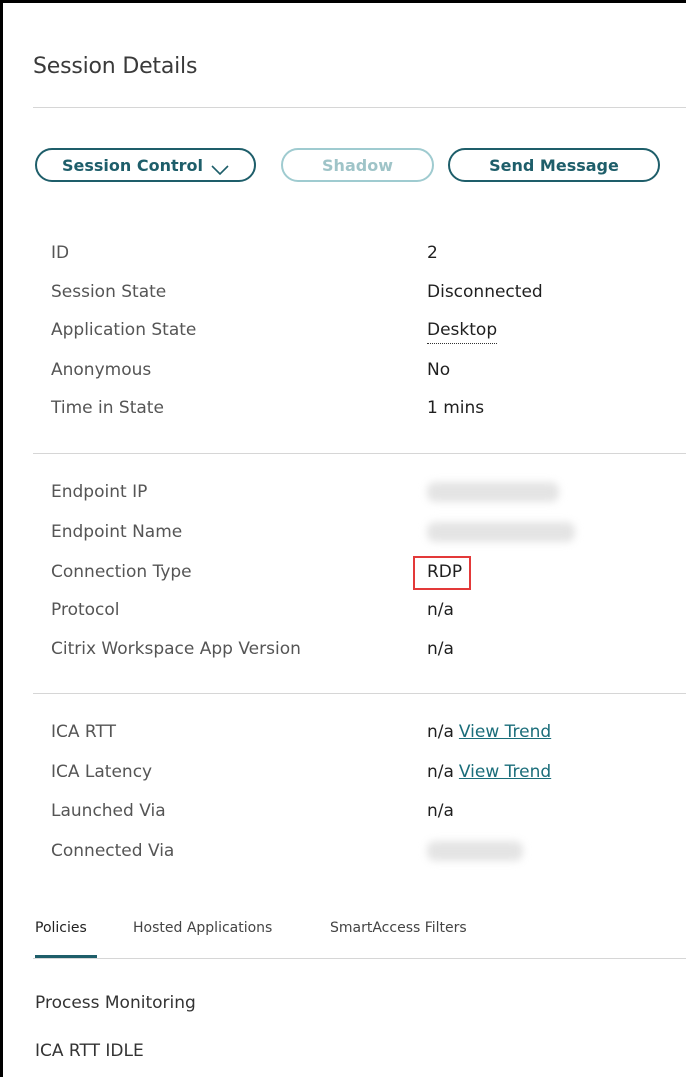  What do you see at coordinates (121, 572) in the screenshot?
I see `info-label: Connection Type` at bounding box center [121, 572].